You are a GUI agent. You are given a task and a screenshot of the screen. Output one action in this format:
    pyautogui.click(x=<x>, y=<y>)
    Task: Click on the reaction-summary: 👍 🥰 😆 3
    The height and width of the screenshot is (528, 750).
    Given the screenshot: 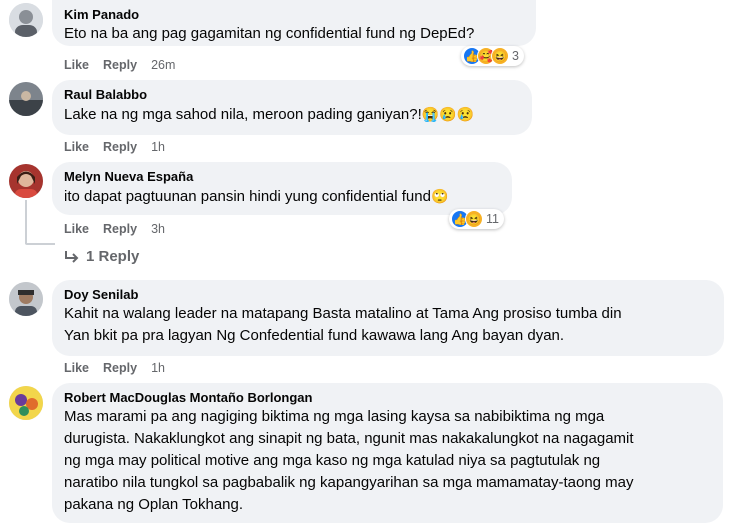 What is the action you would take?
    pyautogui.click(x=492, y=56)
    